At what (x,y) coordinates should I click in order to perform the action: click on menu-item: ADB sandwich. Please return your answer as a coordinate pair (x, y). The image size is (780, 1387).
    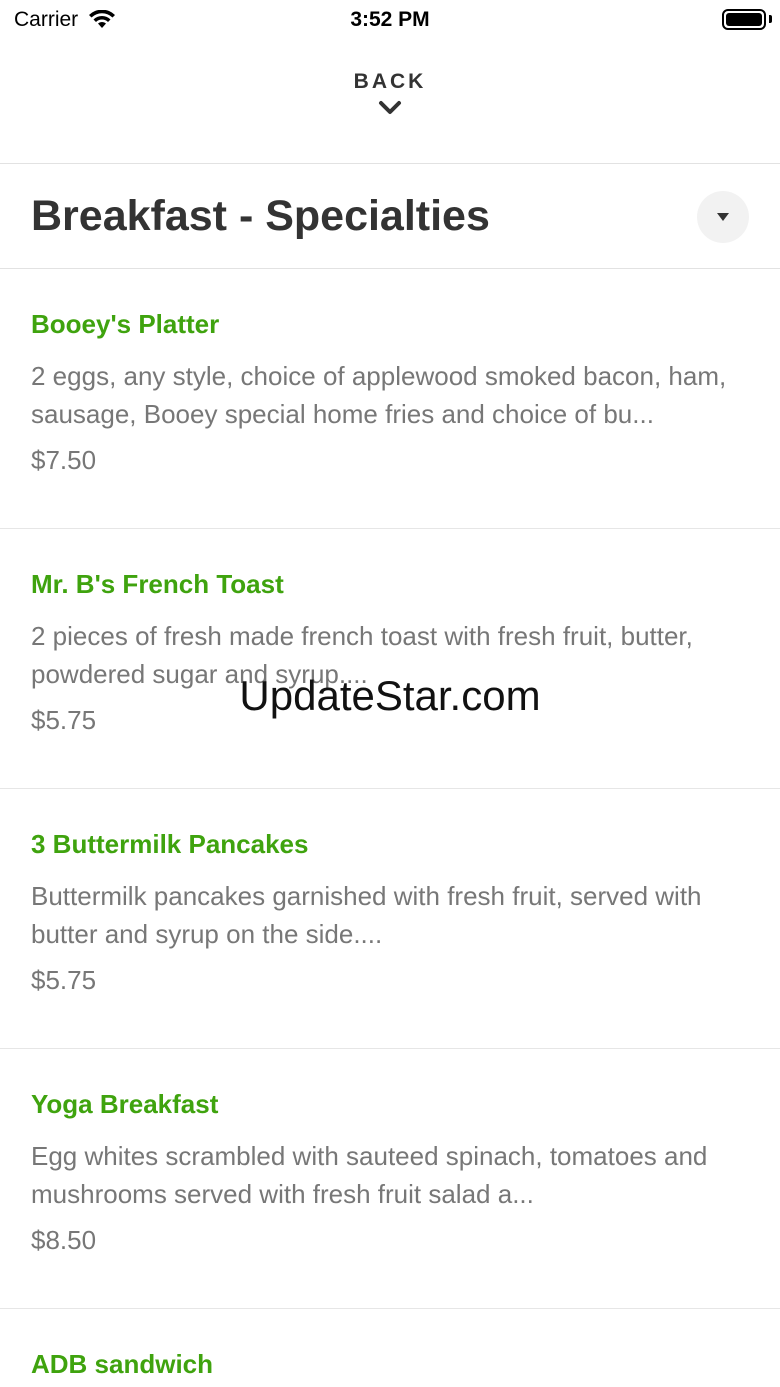
    Looking at the image, I should click on (390, 1348).